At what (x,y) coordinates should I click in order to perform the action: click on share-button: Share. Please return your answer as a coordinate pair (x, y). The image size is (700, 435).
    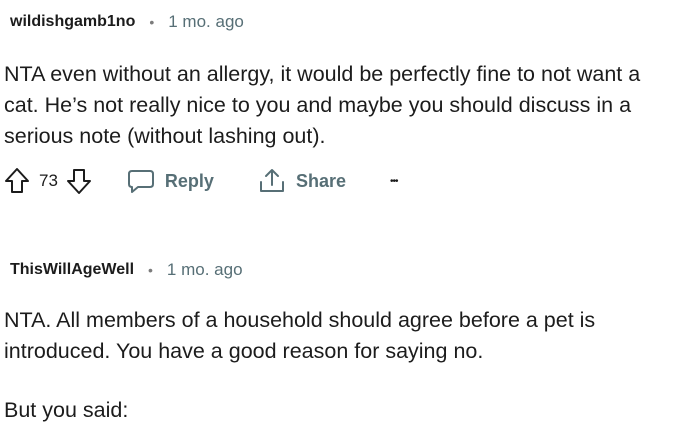
    Looking at the image, I should click on (302, 181).